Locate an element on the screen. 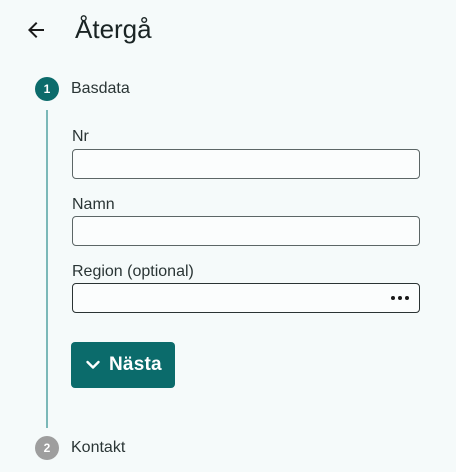  next-button: Nästa is located at coordinates (123, 365).